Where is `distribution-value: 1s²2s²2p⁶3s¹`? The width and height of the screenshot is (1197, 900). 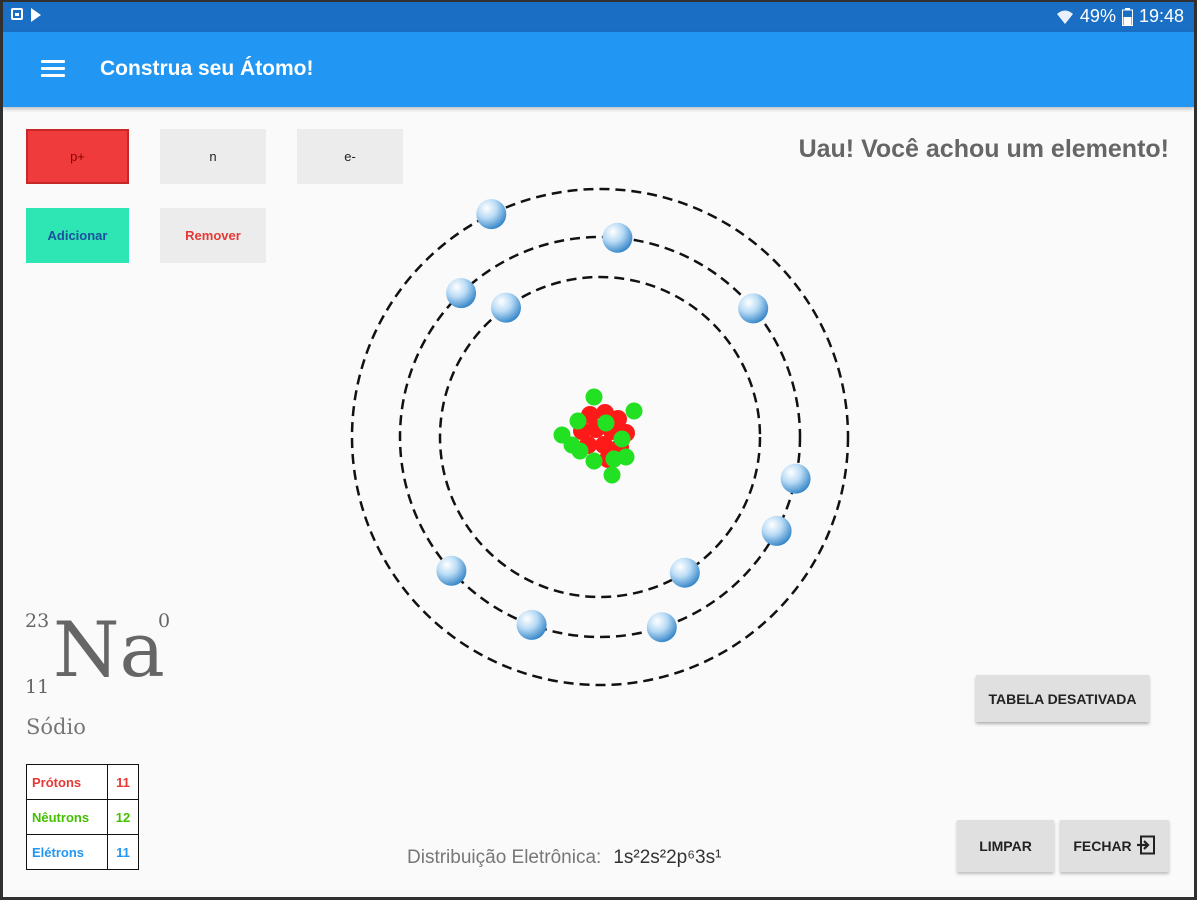 distribution-value: 1s²2s²2p⁶3s¹ is located at coordinates (667, 857).